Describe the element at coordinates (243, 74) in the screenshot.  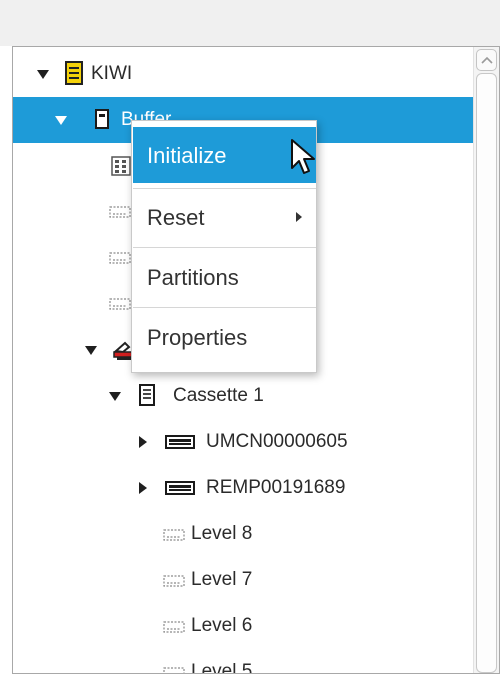
I see `tree-item-kiwi: KIWI` at that location.